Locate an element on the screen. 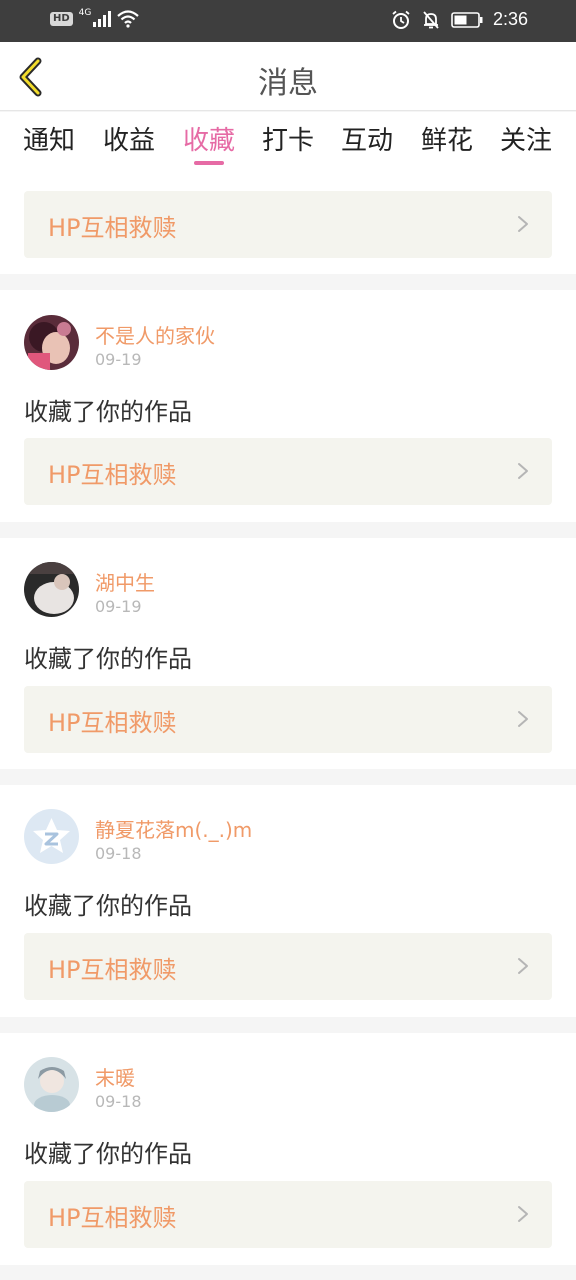 The height and width of the screenshot is (1280, 576). signal-icon is located at coordinates (102, 19).